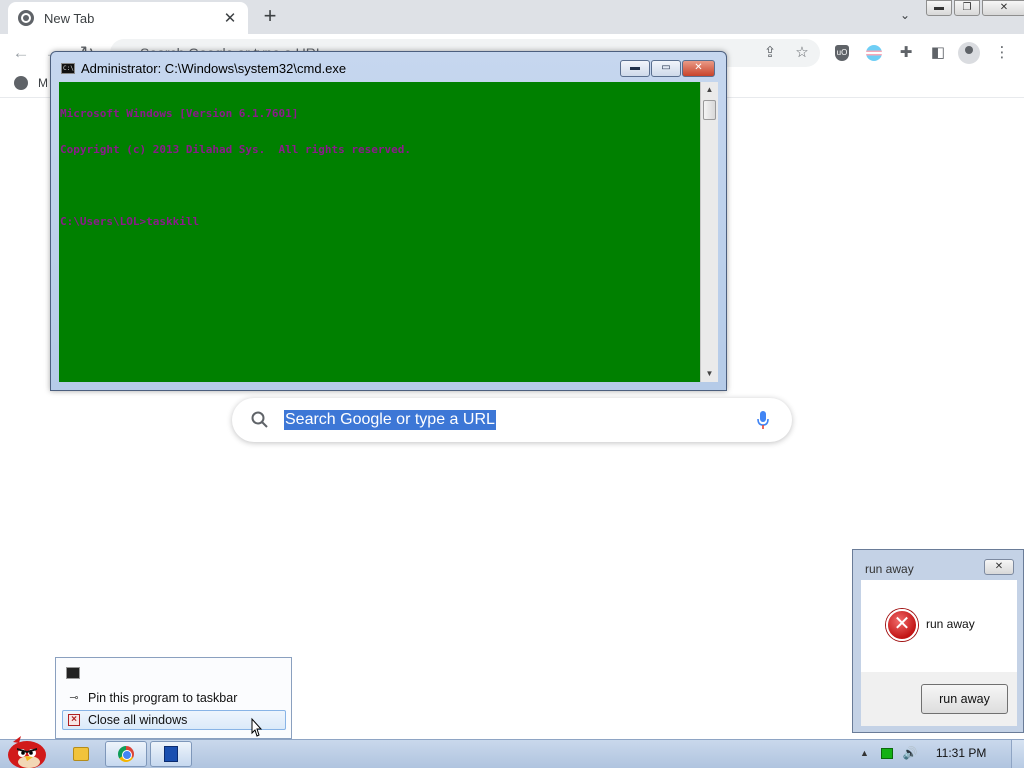 The width and height of the screenshot is (1024, 768). What do you see at coordinates (709, 110) in the screenshot?
I see `scroll-thumb` at bounding box center [709, 110].